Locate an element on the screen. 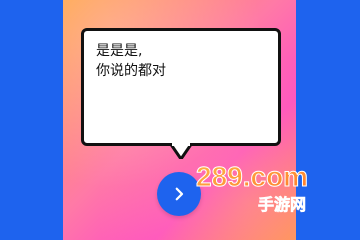  next-button is located at coordinates (179, 194).